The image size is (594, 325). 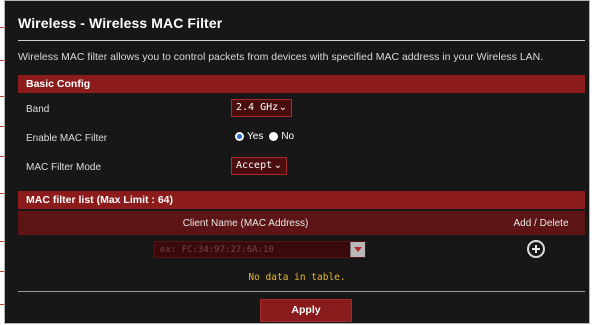 What do you see at coordinates (239, 136) in the screenshot?
I see `radio-yes` at bounding box center [239, 136].